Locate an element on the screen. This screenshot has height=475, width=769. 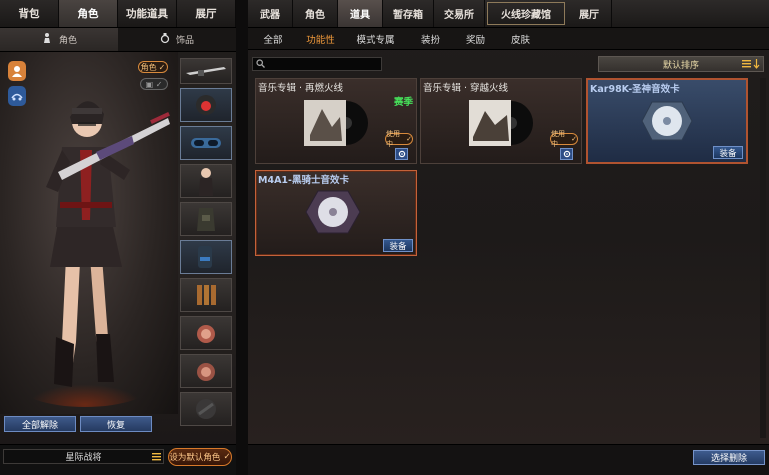
item-card-album-1: 音乐专辑 · 再燃火线 赛季 使用中 ✓ is located at coordinates (336, 121).